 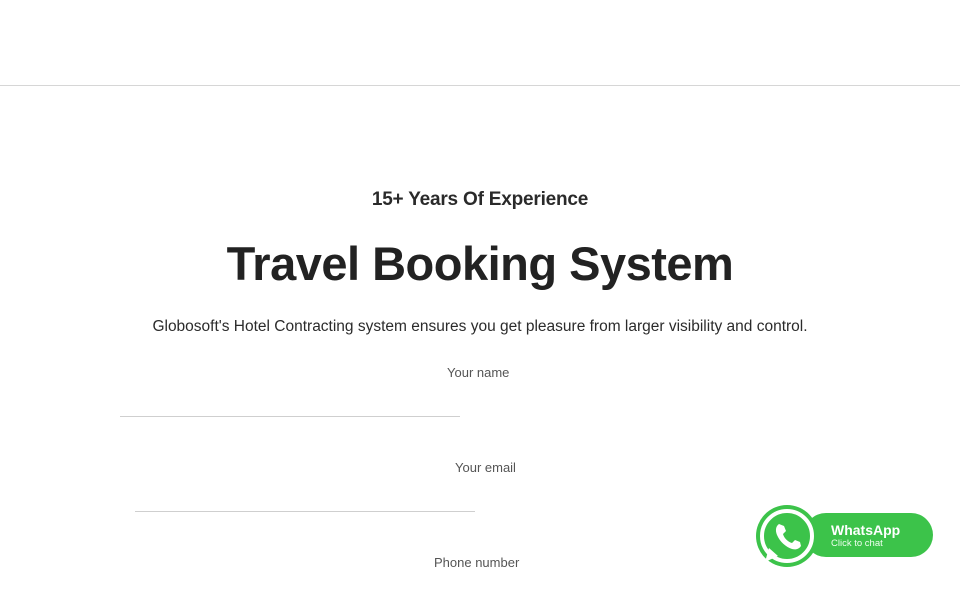 What do you see at coordinates (485, 467) in the screenshot?
I see `email-label: Your email` at bounding box center [485, 467].